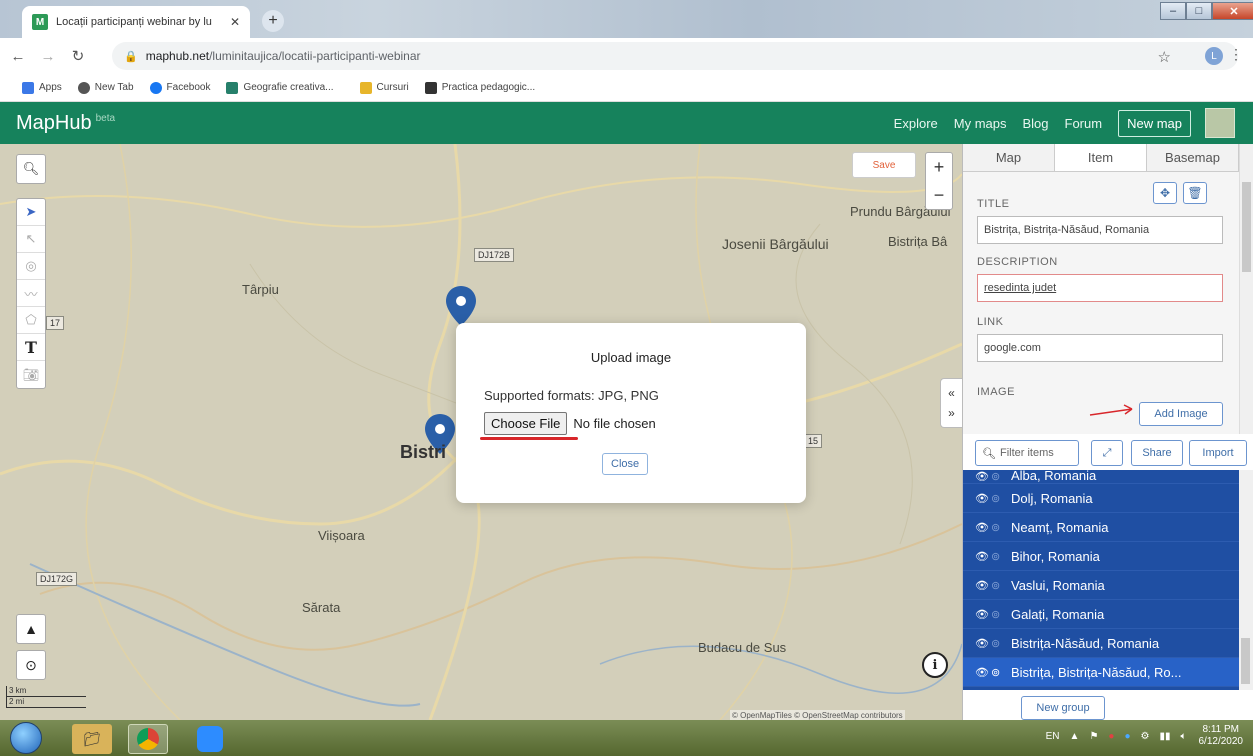 The width and height of the screenshot is (1253, 756). What do you see at coordinates (526, 423) in the screenshot?
I see `choose-file-button: Choose File` at bounding box center [526, 423].